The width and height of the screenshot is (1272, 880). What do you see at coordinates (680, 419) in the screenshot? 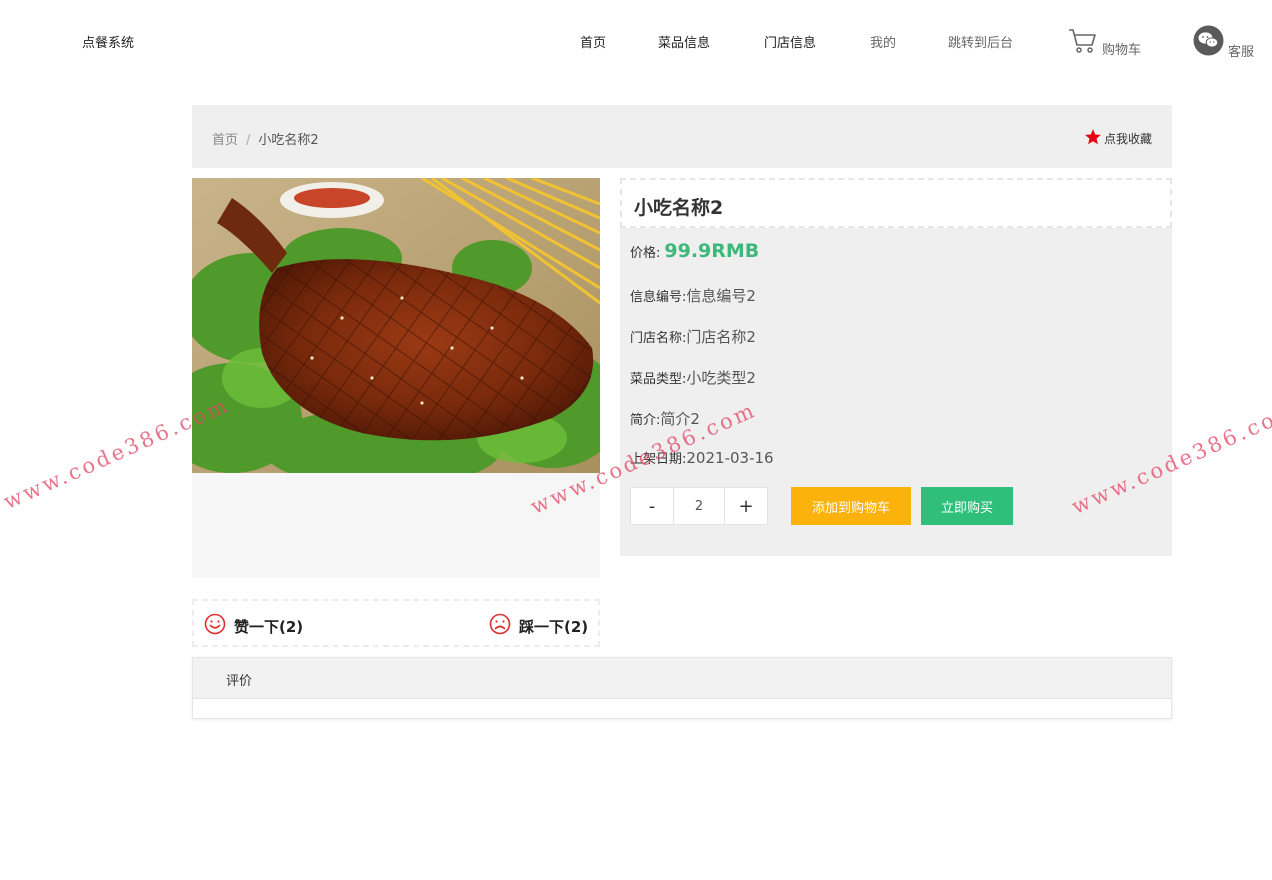
I see `info-intro-value: 简介2` at bounding box center [680, 419].